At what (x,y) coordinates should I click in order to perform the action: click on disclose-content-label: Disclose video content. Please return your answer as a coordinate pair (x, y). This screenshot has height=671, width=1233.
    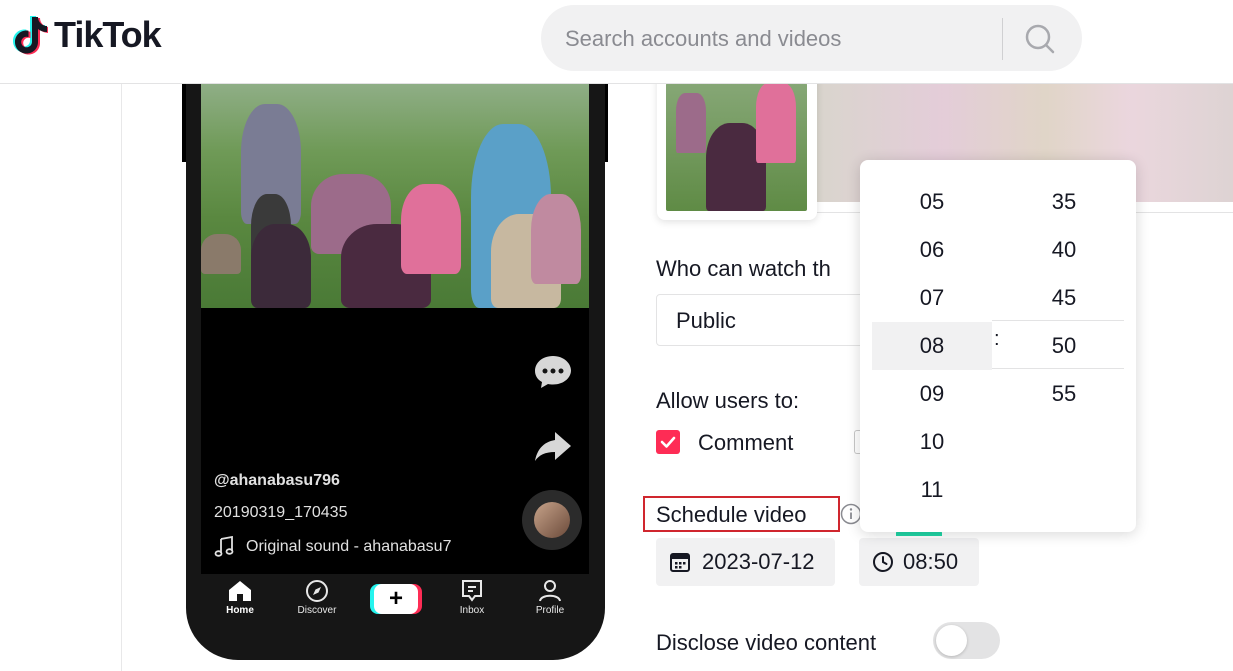
    Looking at the image, I should click on (766, 642).